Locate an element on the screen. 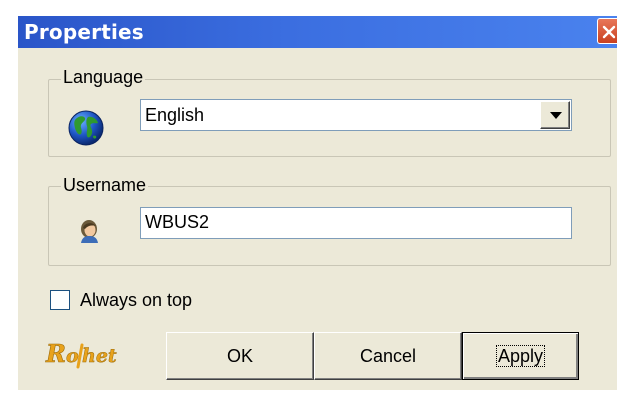 The image size is (617, 403). svg-text: R is located at coordinates (55, 353).